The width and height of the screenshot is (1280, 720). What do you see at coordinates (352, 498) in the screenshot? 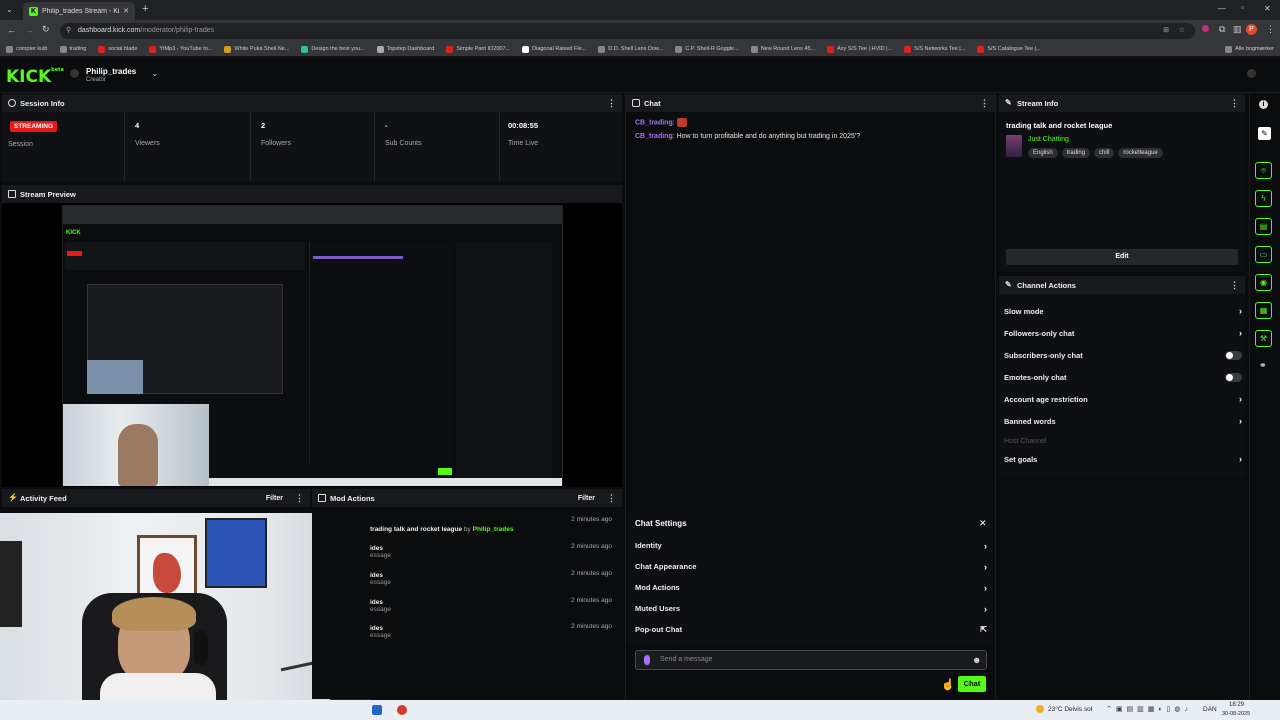
I see `mod-actions-title: Mod Actions` at bounding box center [352, 498].